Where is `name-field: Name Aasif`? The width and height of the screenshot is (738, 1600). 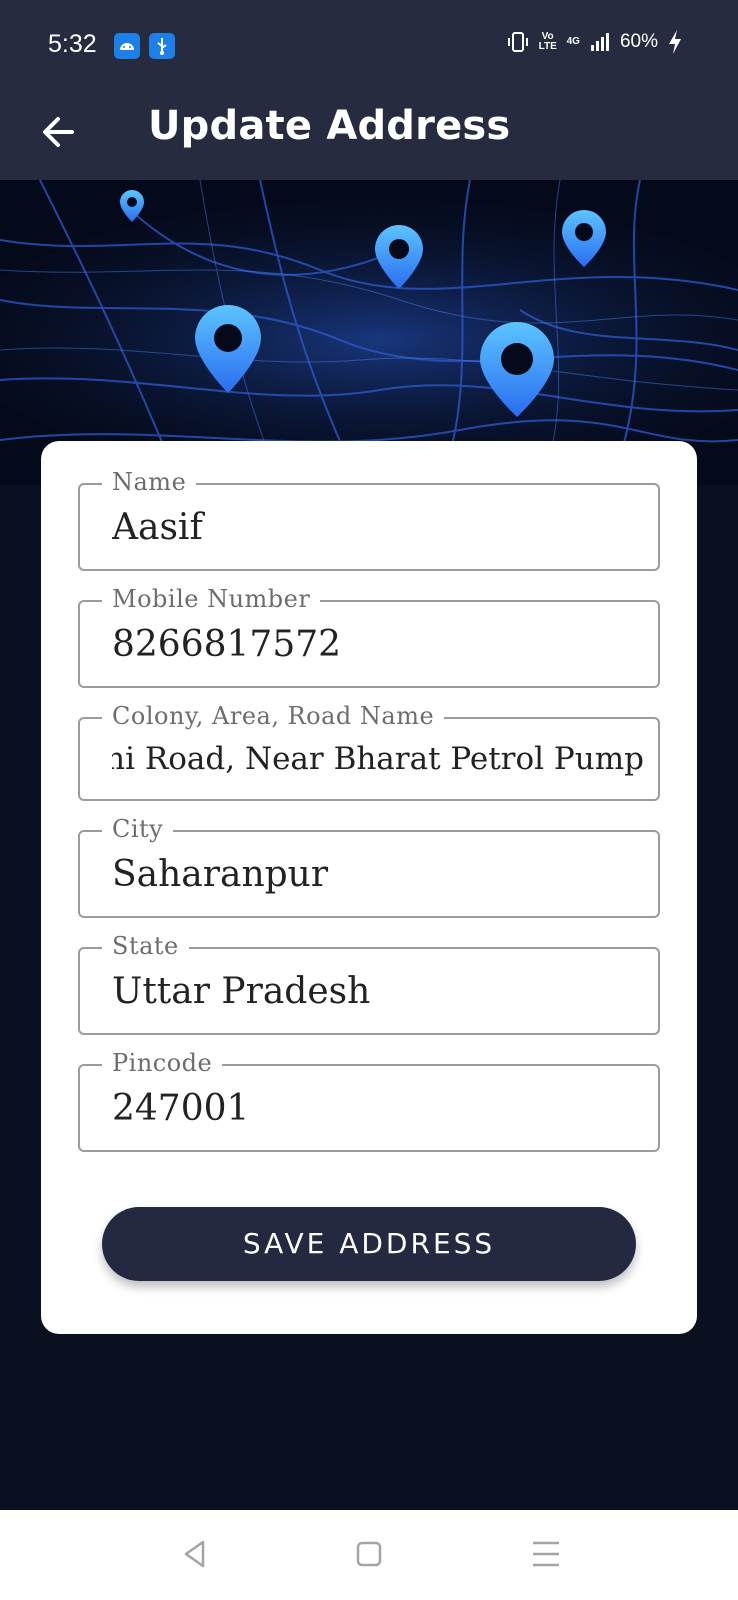 name-field: Name Aasif is located at coordinates (369, 519).